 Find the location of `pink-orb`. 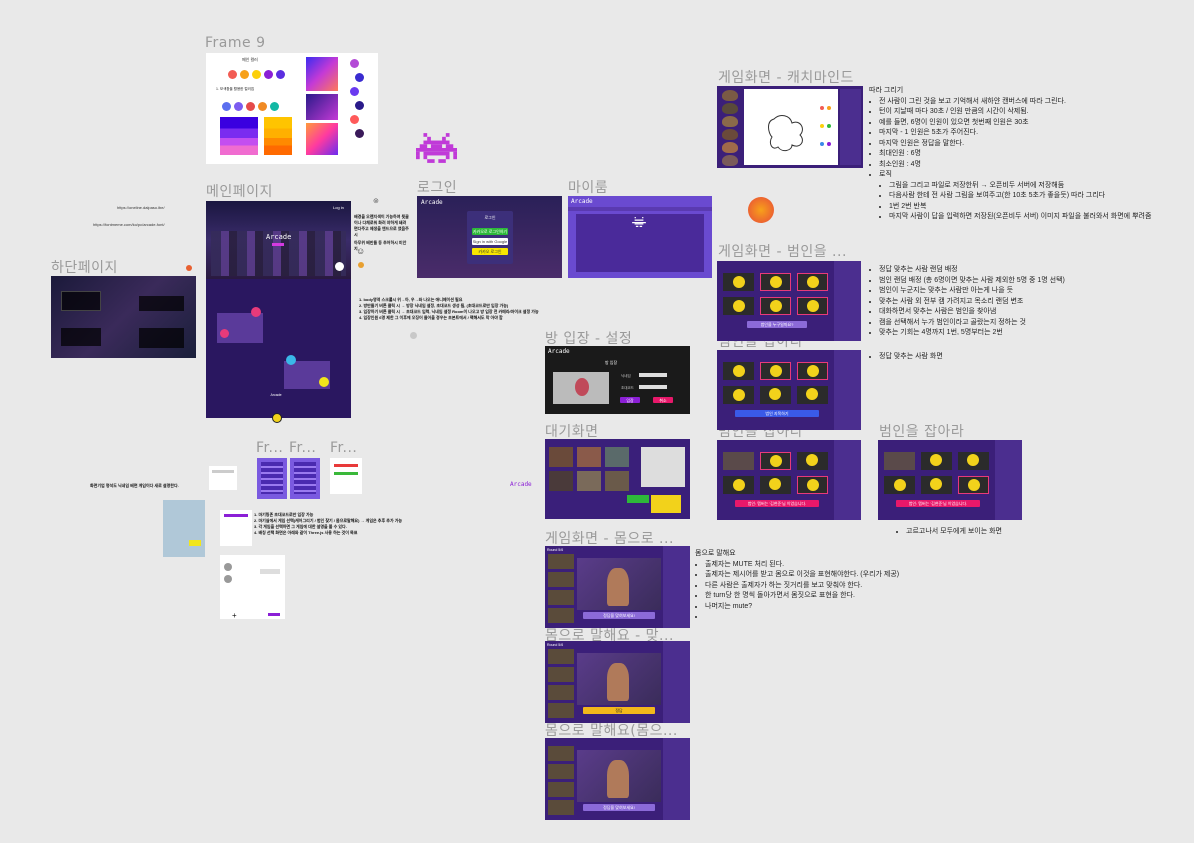

pink-orb is located at coordinates (224, 333).